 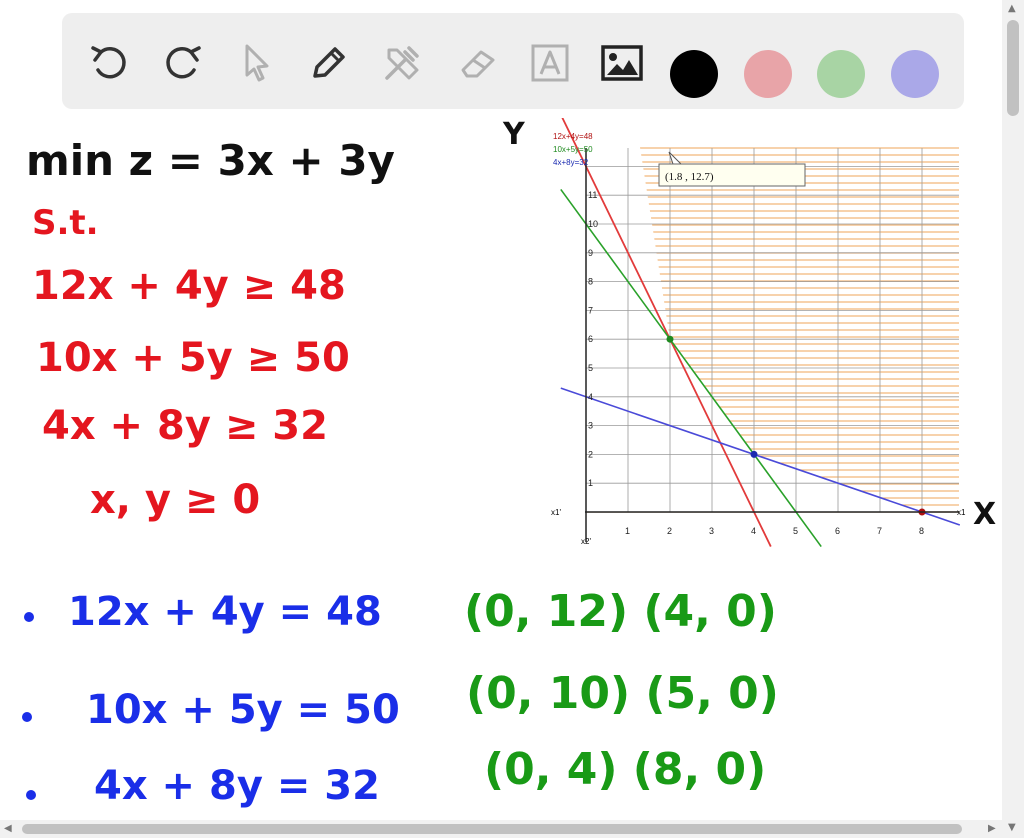 I want to click on legend: 12x+4y=48 10x+5y=50 4x+8y=32, so click(x=573, y=149).